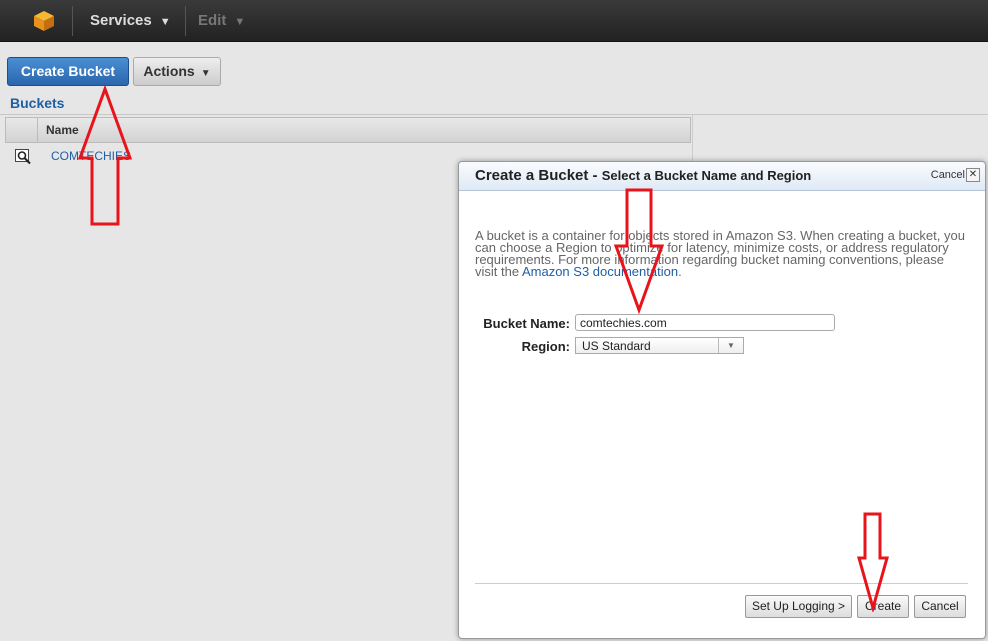 The height and width of the screenshot is (641, 988). Describe the element at coordinates (494, 114) in the screenshot. I see `divider` at that location.